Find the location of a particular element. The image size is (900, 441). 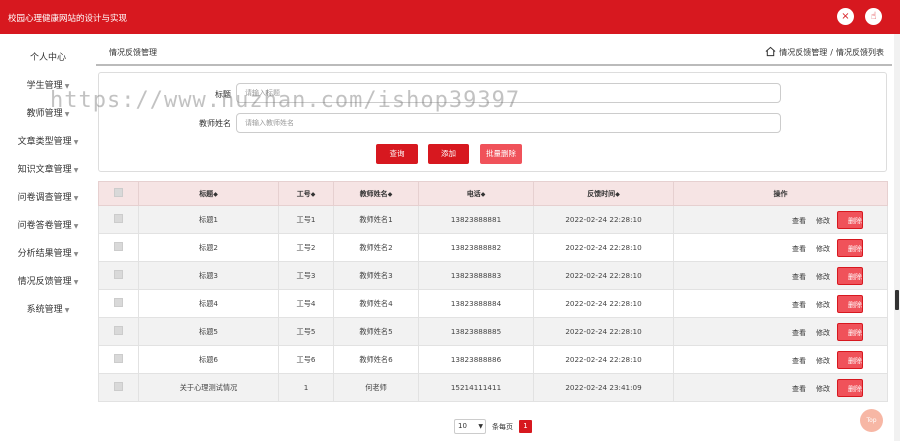

column-header-label: 反馈时间 is located at coordinates (601, 193).